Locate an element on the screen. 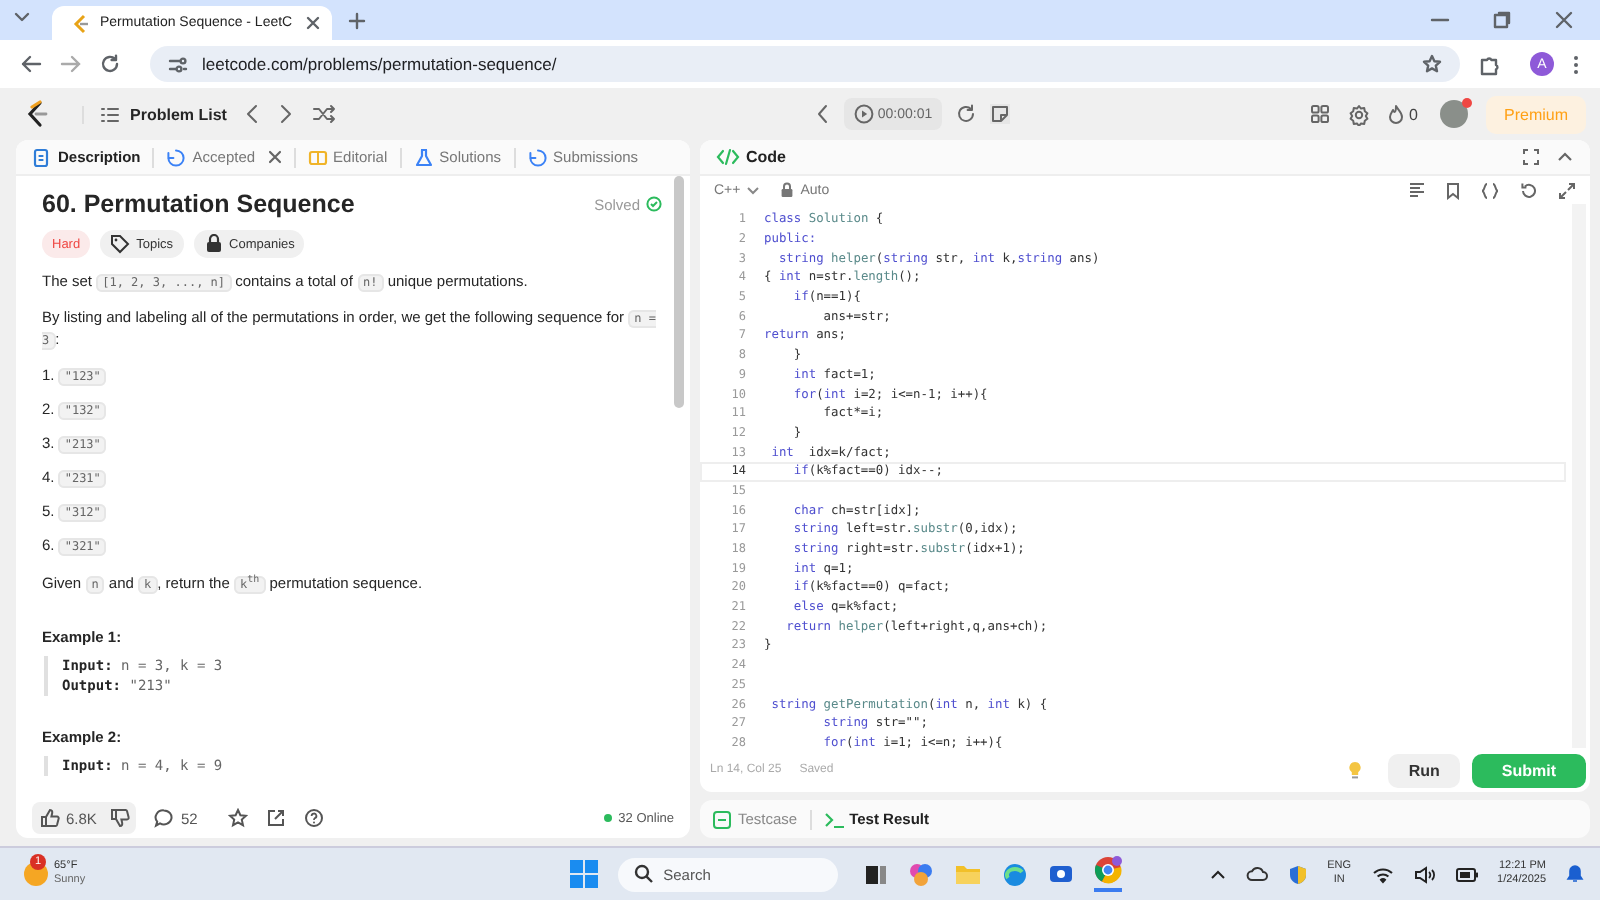 Image resolution: width=1600 pixels, height=900 pixels. battery-icon is located at coordinates (1466, 874).